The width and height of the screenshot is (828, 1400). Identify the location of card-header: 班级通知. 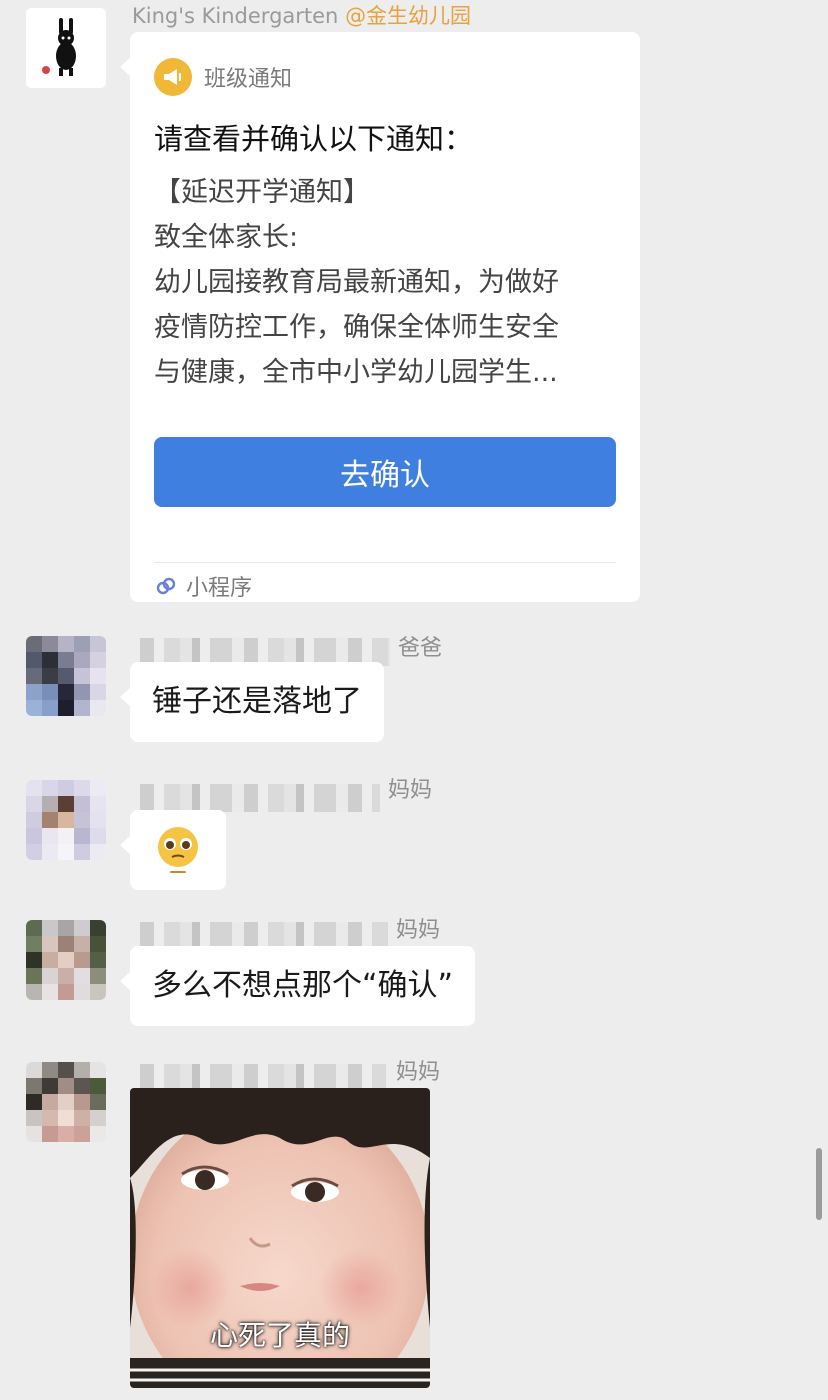
(223, 77).